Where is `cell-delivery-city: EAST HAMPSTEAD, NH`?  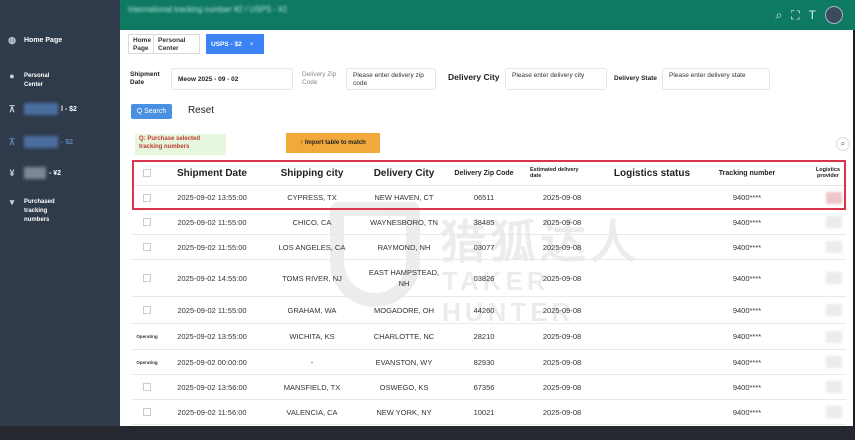
cell-delivery-city: EAST HAMPSTEAD, NH is located at coordinates (404, 278).